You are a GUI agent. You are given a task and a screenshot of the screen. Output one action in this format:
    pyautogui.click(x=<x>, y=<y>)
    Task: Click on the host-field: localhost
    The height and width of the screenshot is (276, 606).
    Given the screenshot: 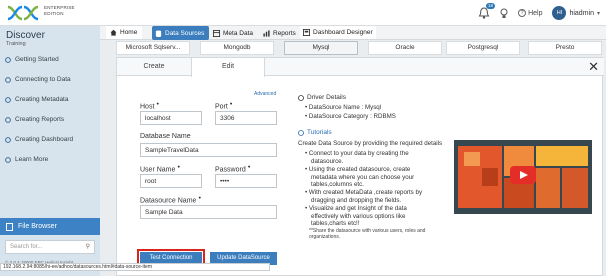 What is the action you would take?
    pyautogui.click(x=171, y=118)
    